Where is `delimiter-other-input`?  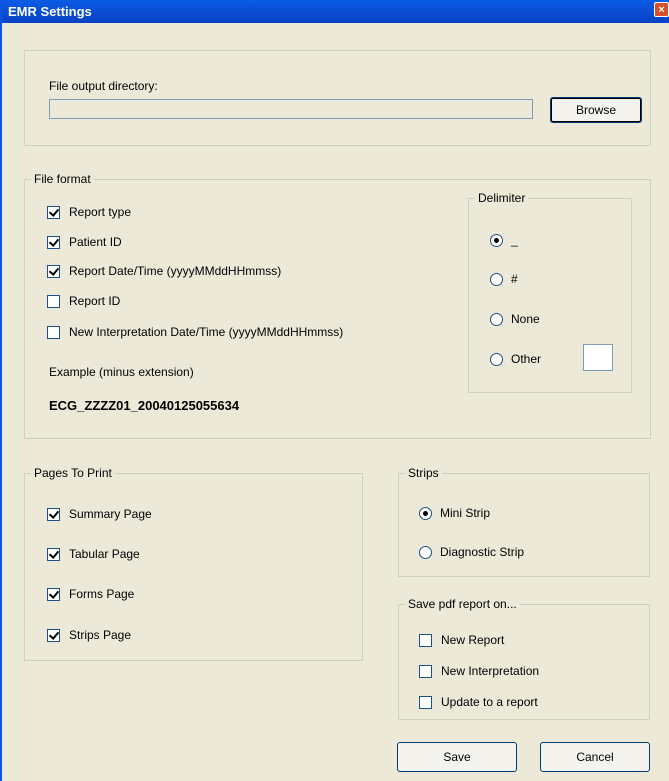 delimiter-other-input is located at coordinates (598, 357).